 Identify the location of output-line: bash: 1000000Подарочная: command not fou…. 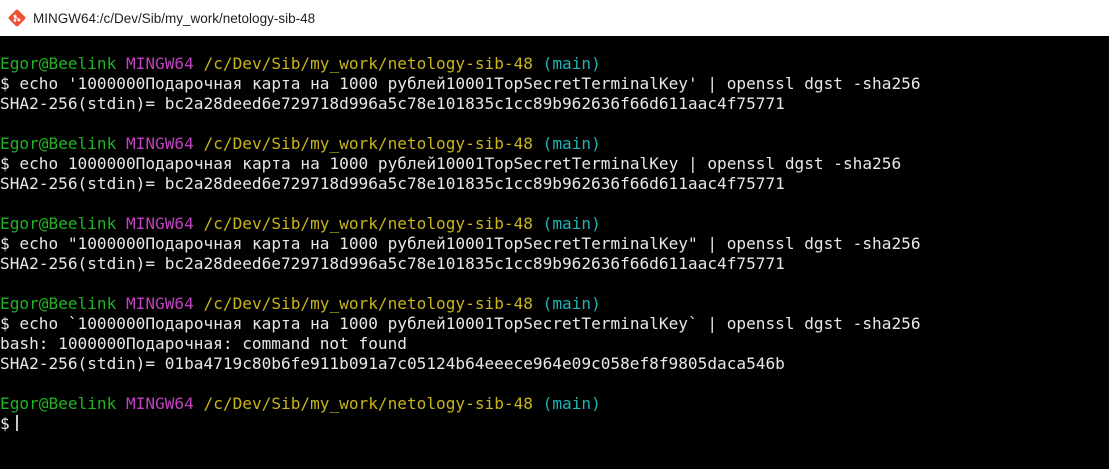
(203, 343).